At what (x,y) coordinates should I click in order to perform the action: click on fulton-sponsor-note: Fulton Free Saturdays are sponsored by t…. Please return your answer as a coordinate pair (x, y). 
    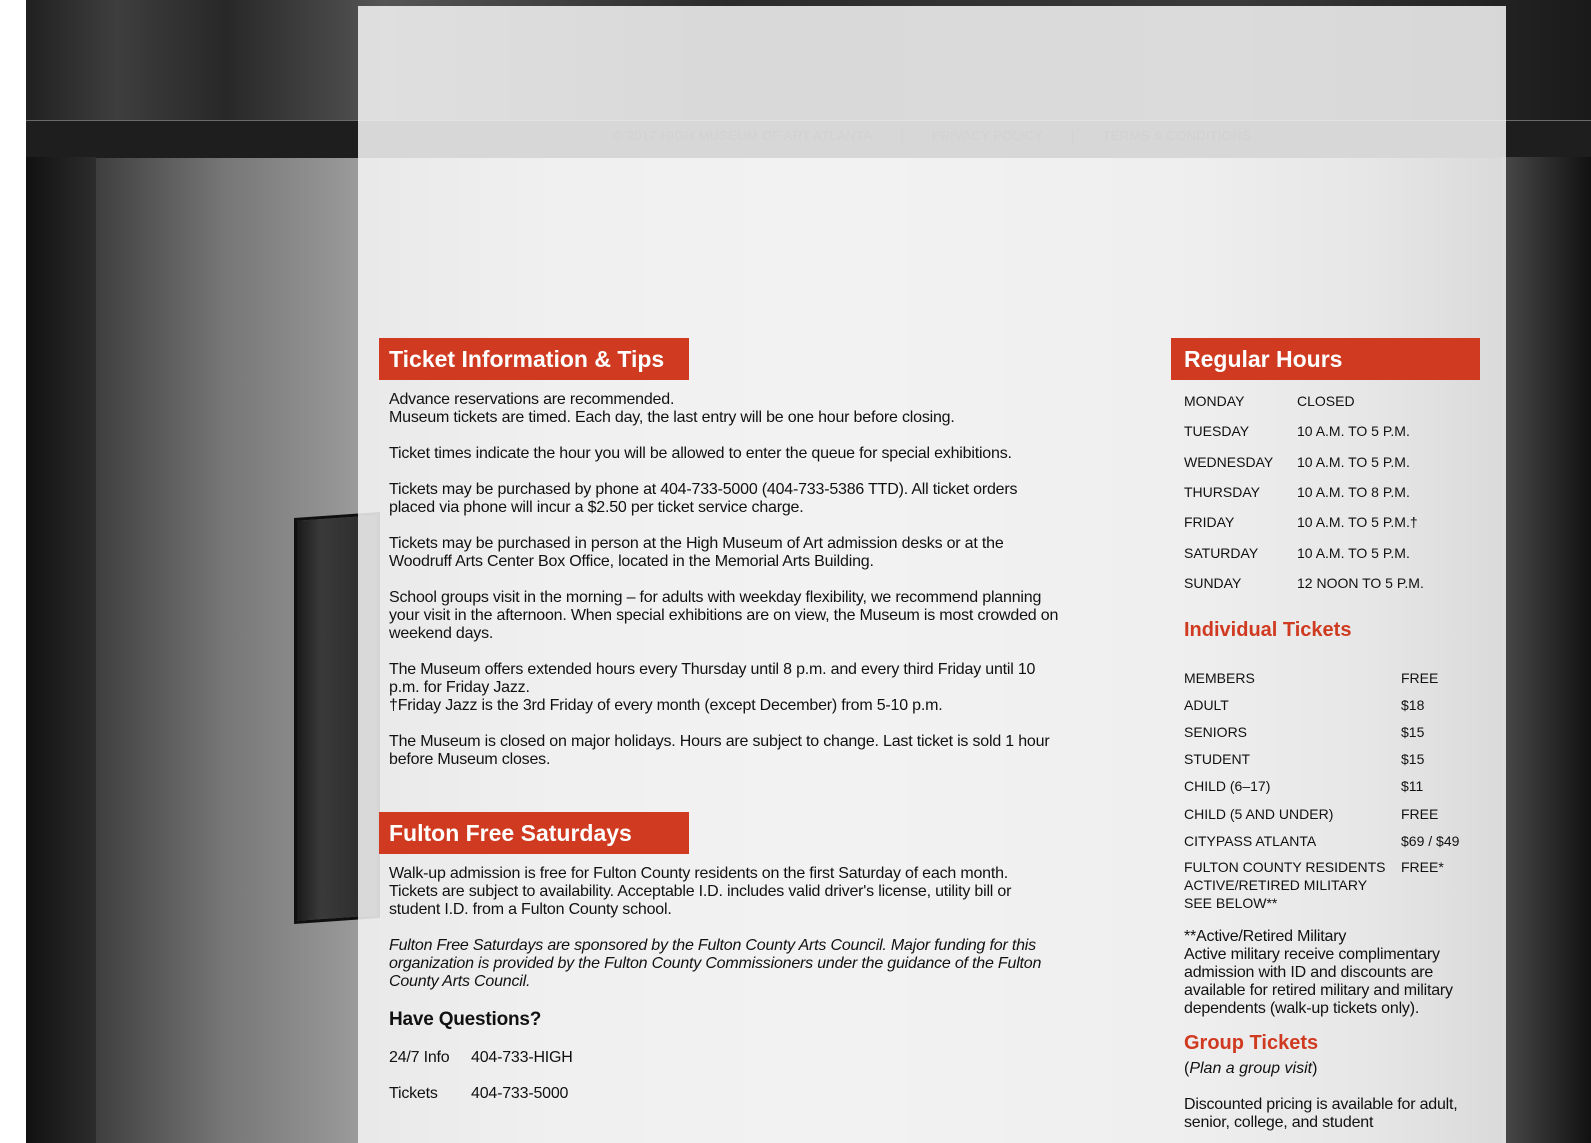
    Looking at the image, I should click on (715, 963).